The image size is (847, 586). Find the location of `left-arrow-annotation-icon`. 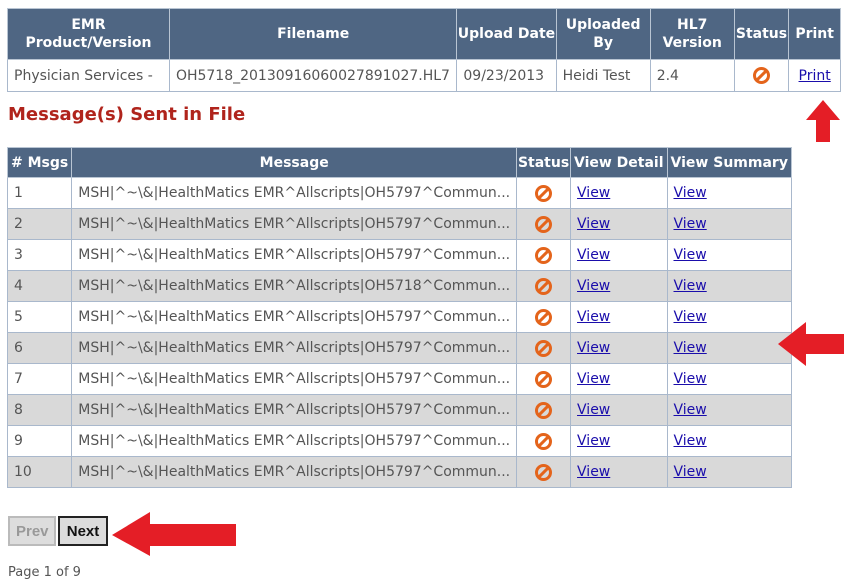

left-arrow-annotation-icon is located at coordinates (811, 344).